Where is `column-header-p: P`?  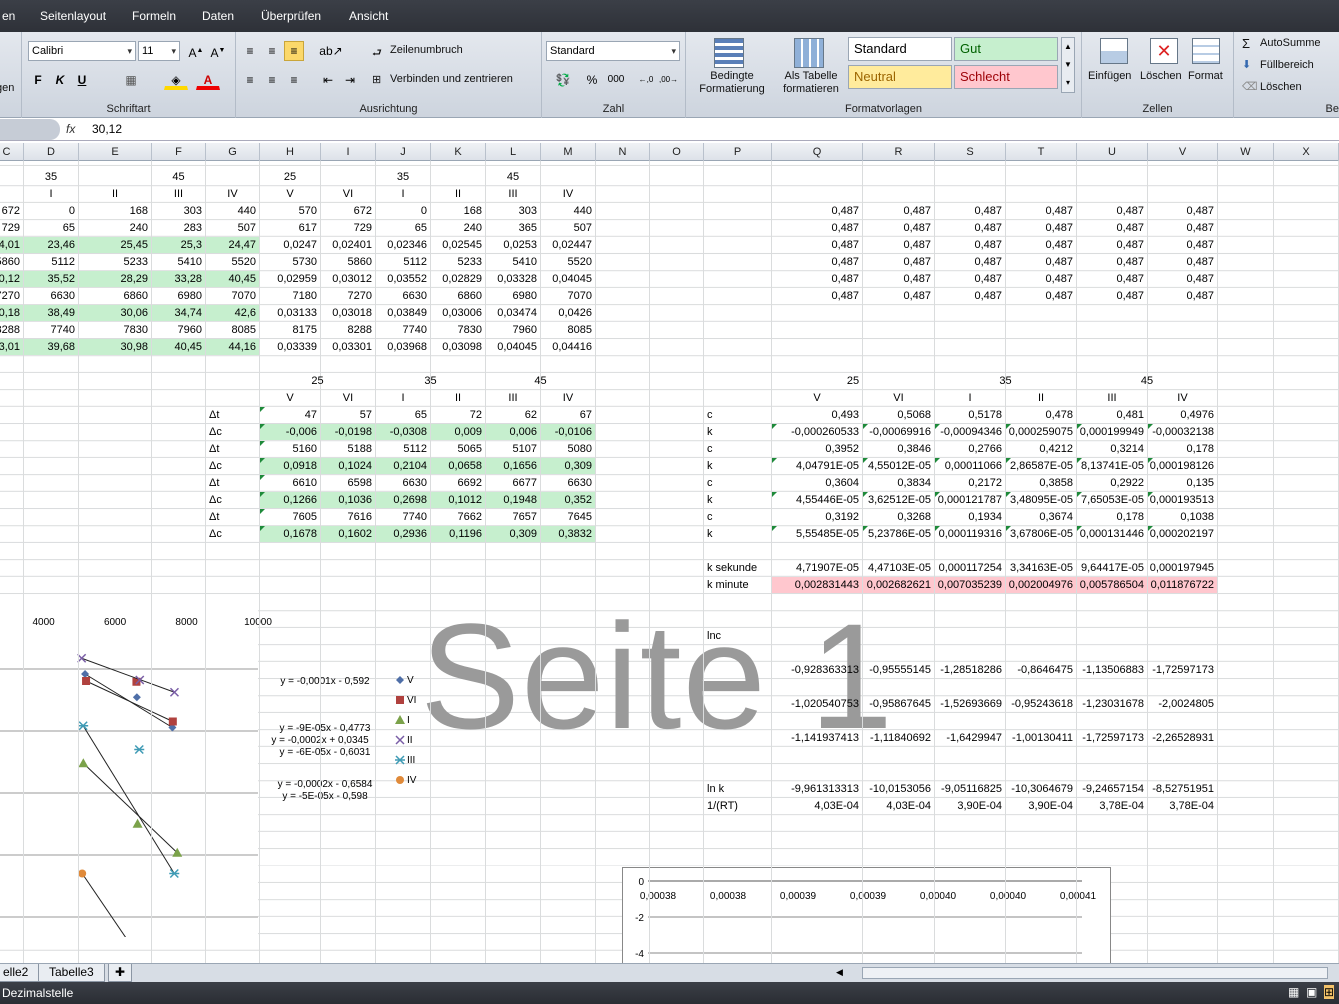 column-header-p: P is located at coordinates (738, 152).